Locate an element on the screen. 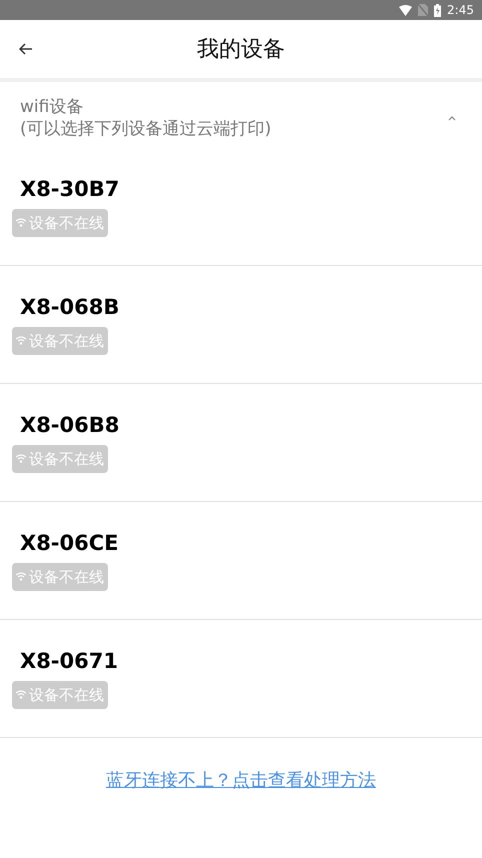  device-name: X8-068B is located at coordinates (70, 306).